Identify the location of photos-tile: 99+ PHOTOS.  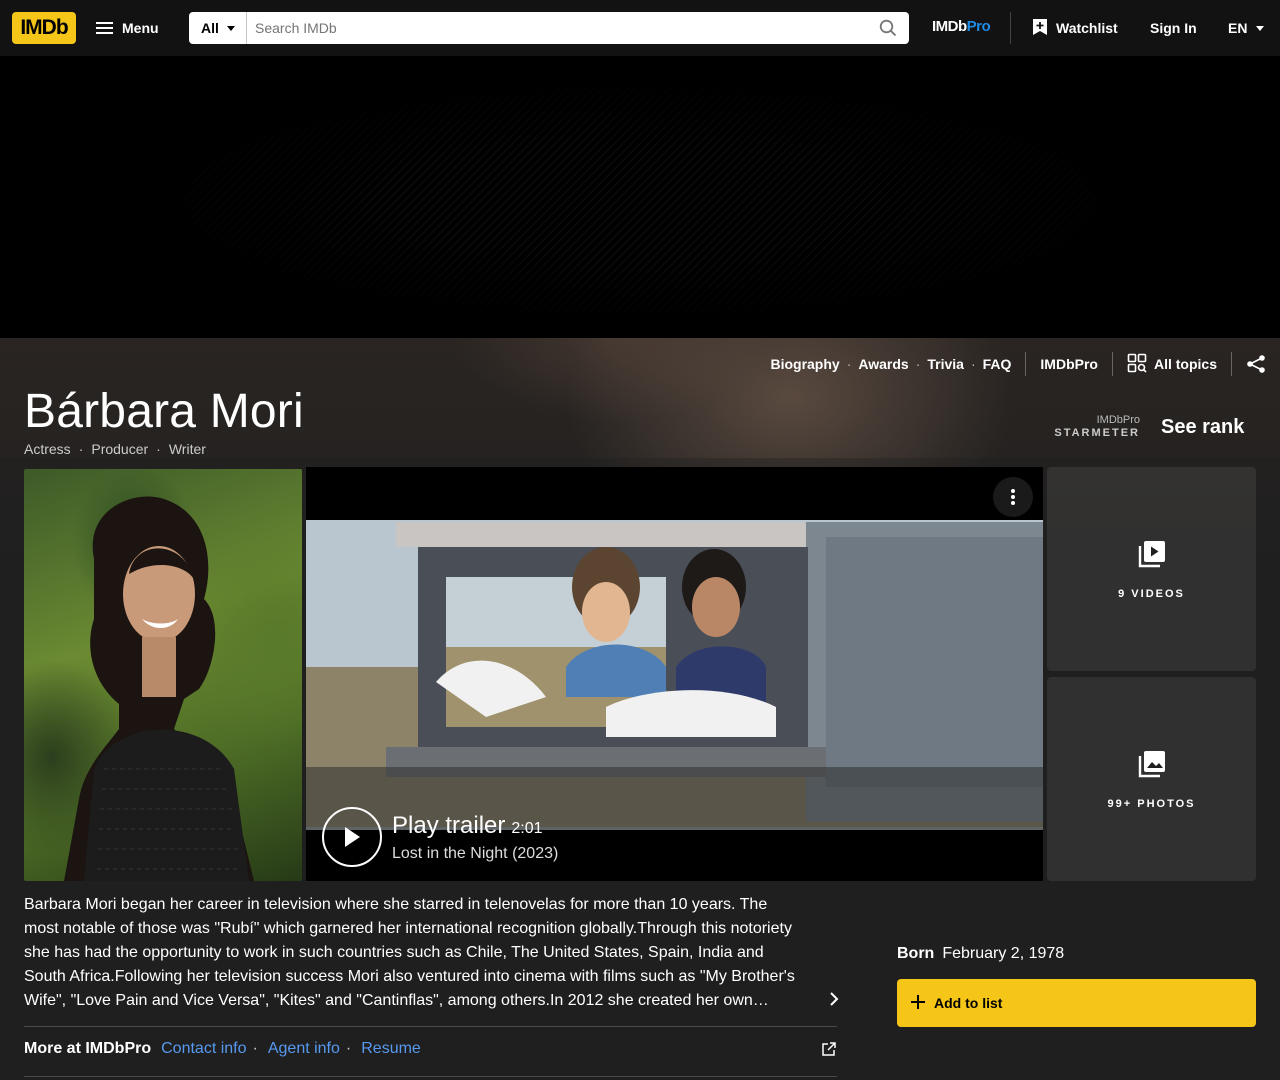
(1151, 779).